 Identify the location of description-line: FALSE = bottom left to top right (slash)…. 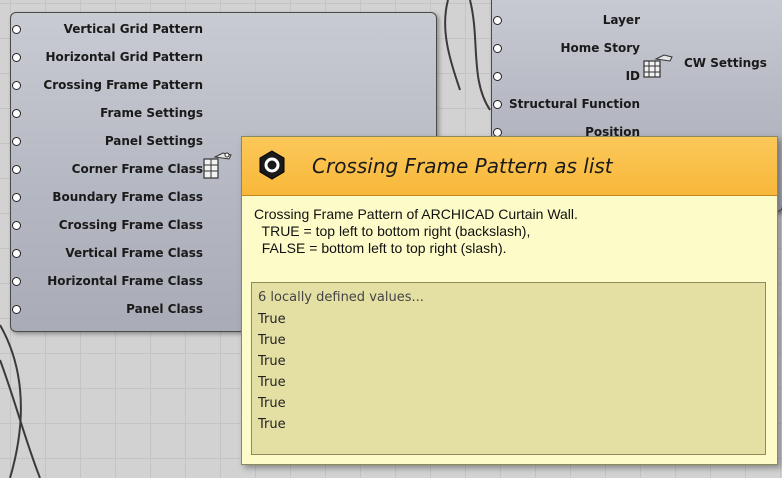
(380, 248).